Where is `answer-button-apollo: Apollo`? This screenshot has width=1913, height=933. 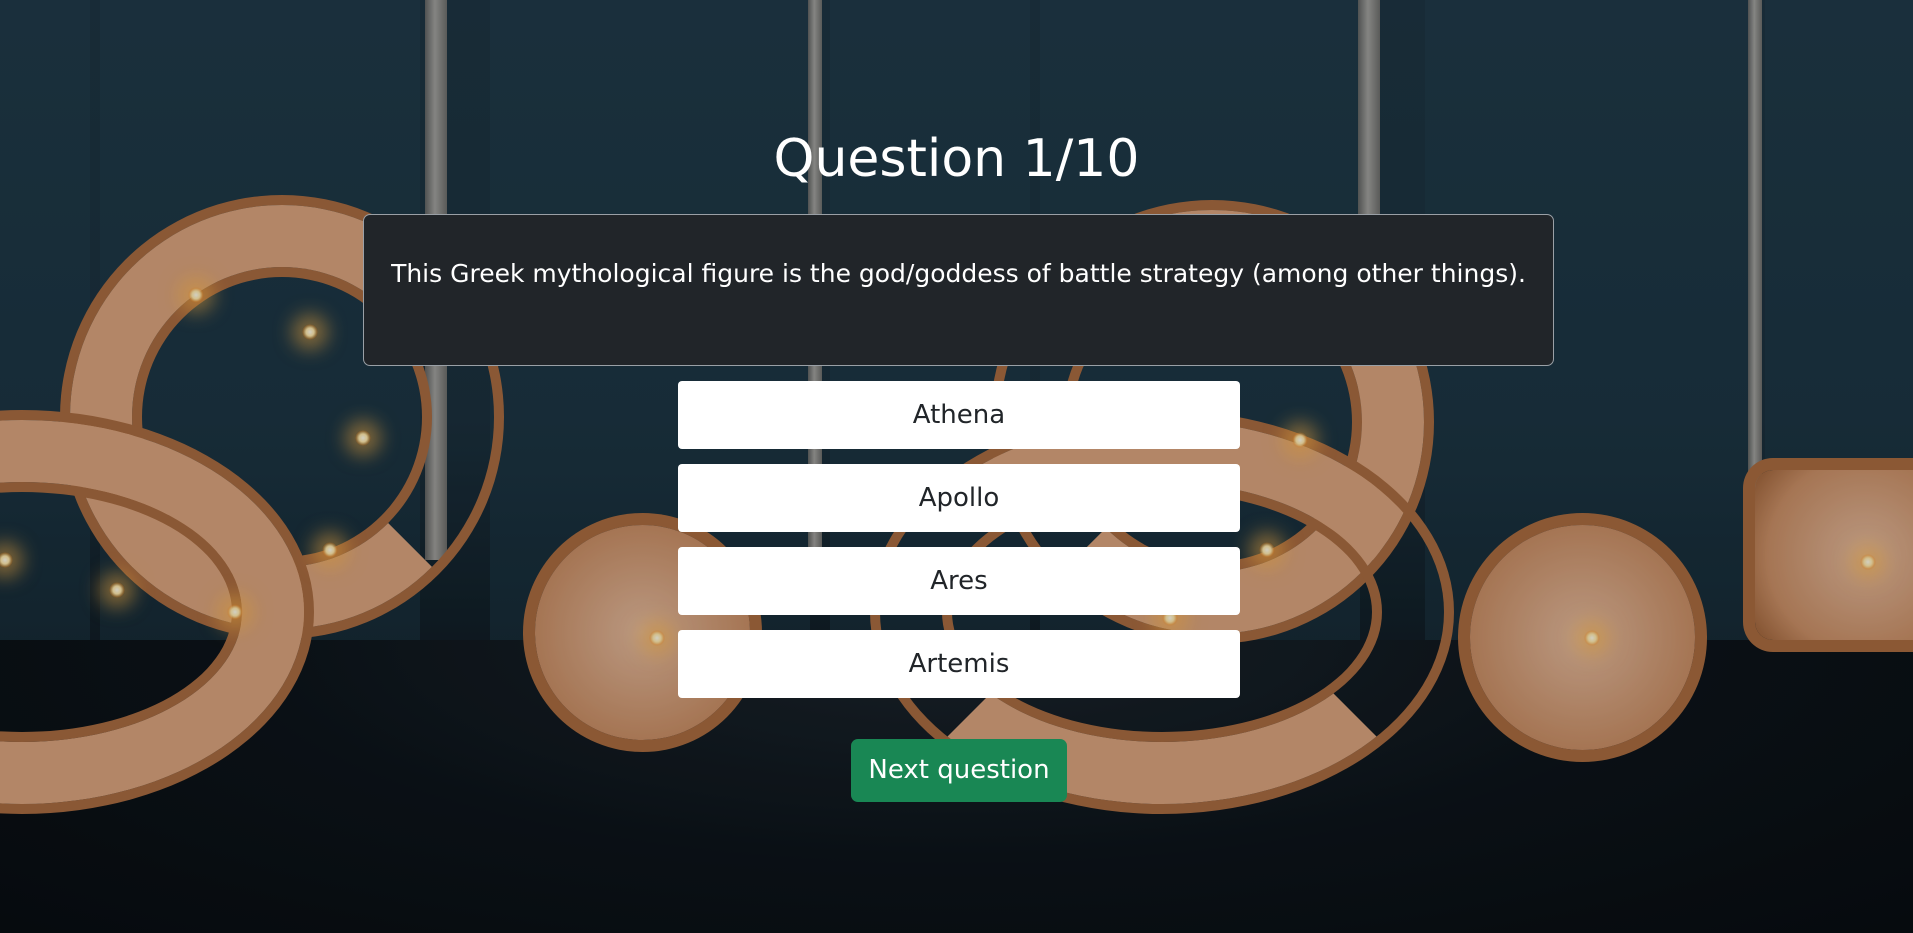 answer-button-apollo: Apollo is located at coordinates (959, 498).